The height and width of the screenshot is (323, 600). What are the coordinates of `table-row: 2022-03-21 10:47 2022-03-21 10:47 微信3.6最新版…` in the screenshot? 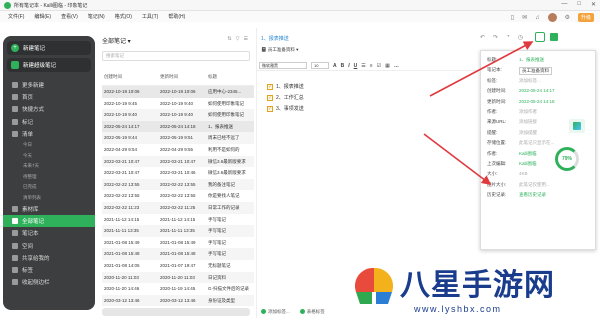 It's located at (178, 161).